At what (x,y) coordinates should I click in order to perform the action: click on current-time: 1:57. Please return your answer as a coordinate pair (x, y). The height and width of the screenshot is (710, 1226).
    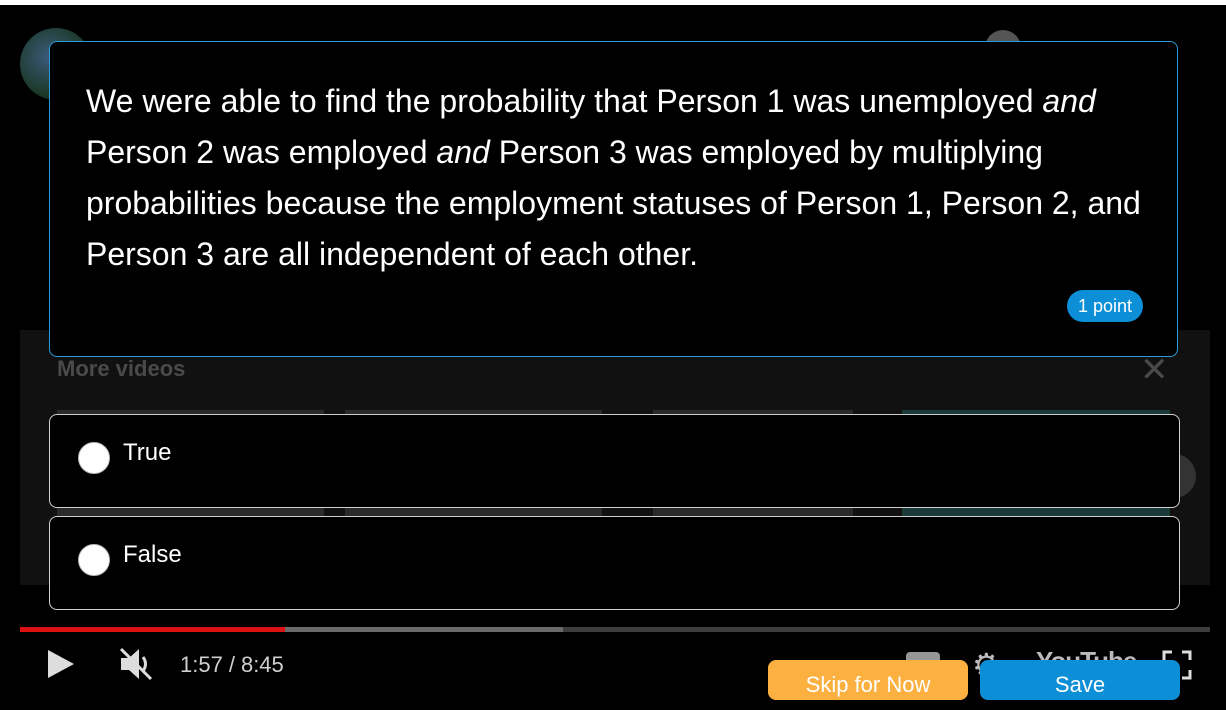
    Looking at the image, I should click on (201, 664).